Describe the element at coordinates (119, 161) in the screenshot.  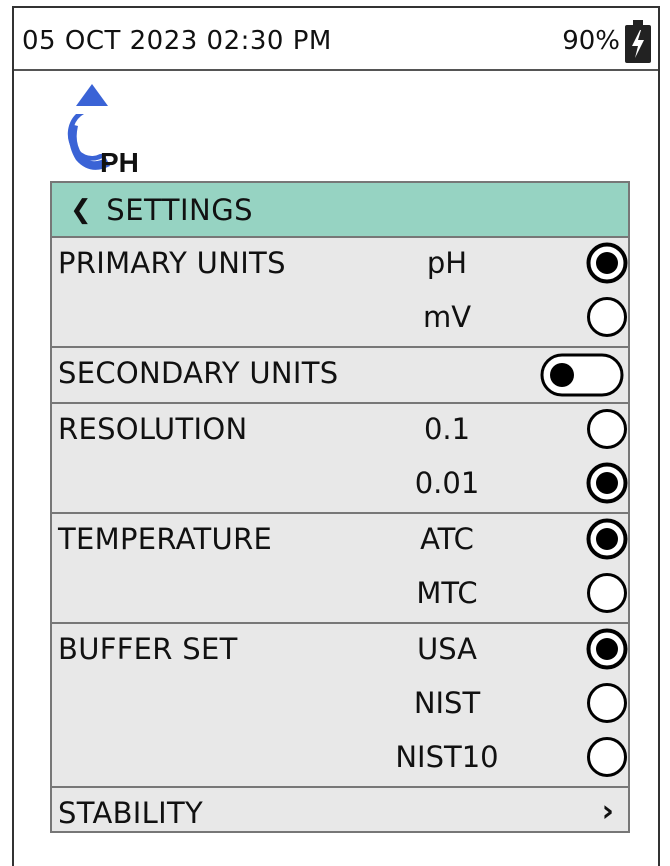
I see `logo-text: PH` at that location.